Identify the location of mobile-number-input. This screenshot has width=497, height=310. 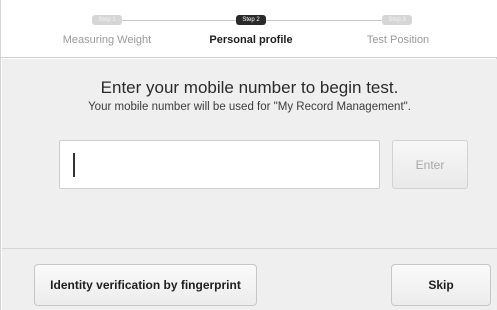
(219, 164).